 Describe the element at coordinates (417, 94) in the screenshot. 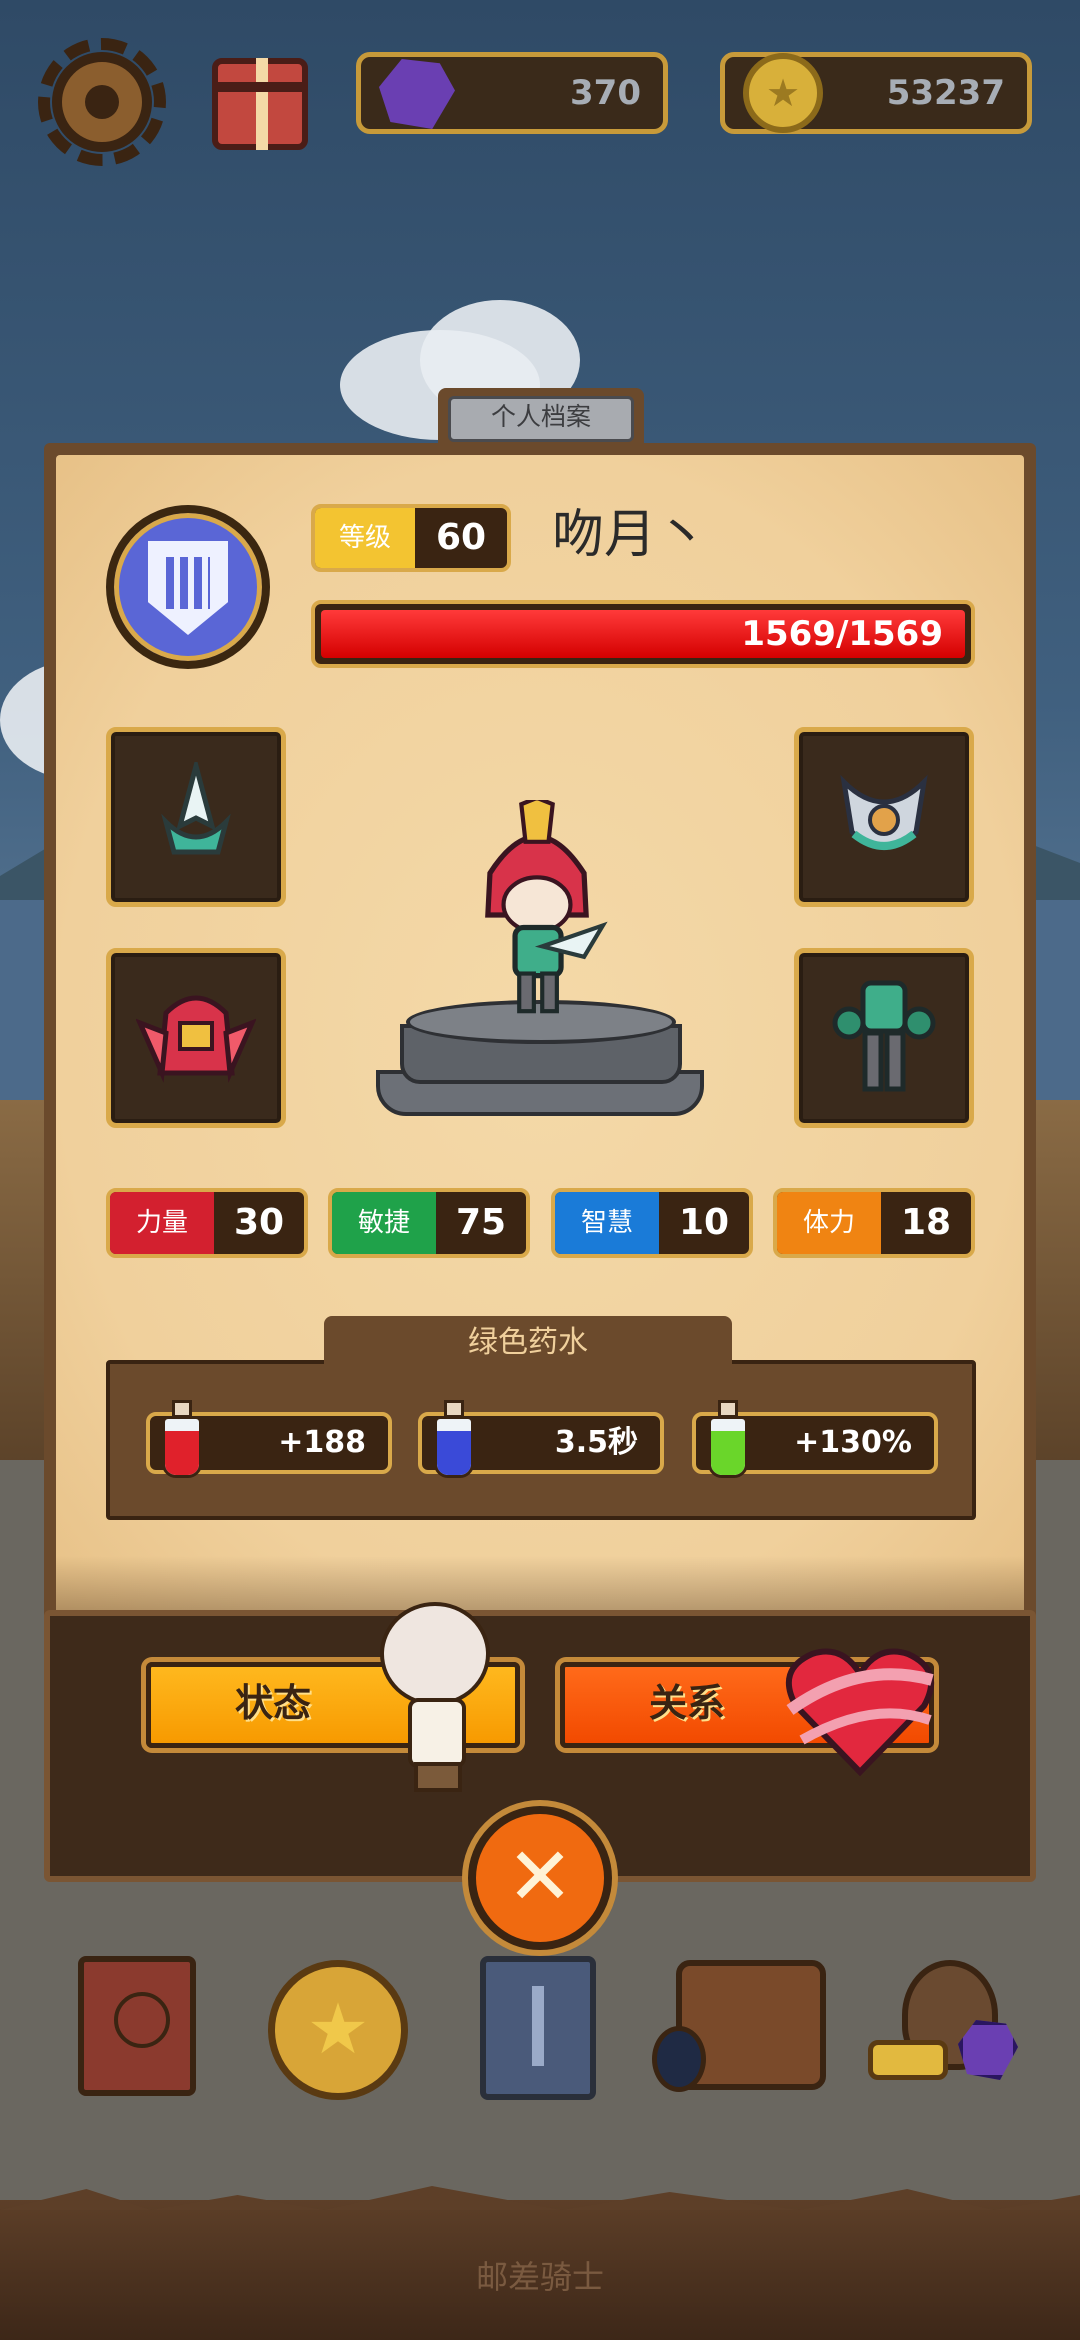

I see `purple-gem-icon` at that location.